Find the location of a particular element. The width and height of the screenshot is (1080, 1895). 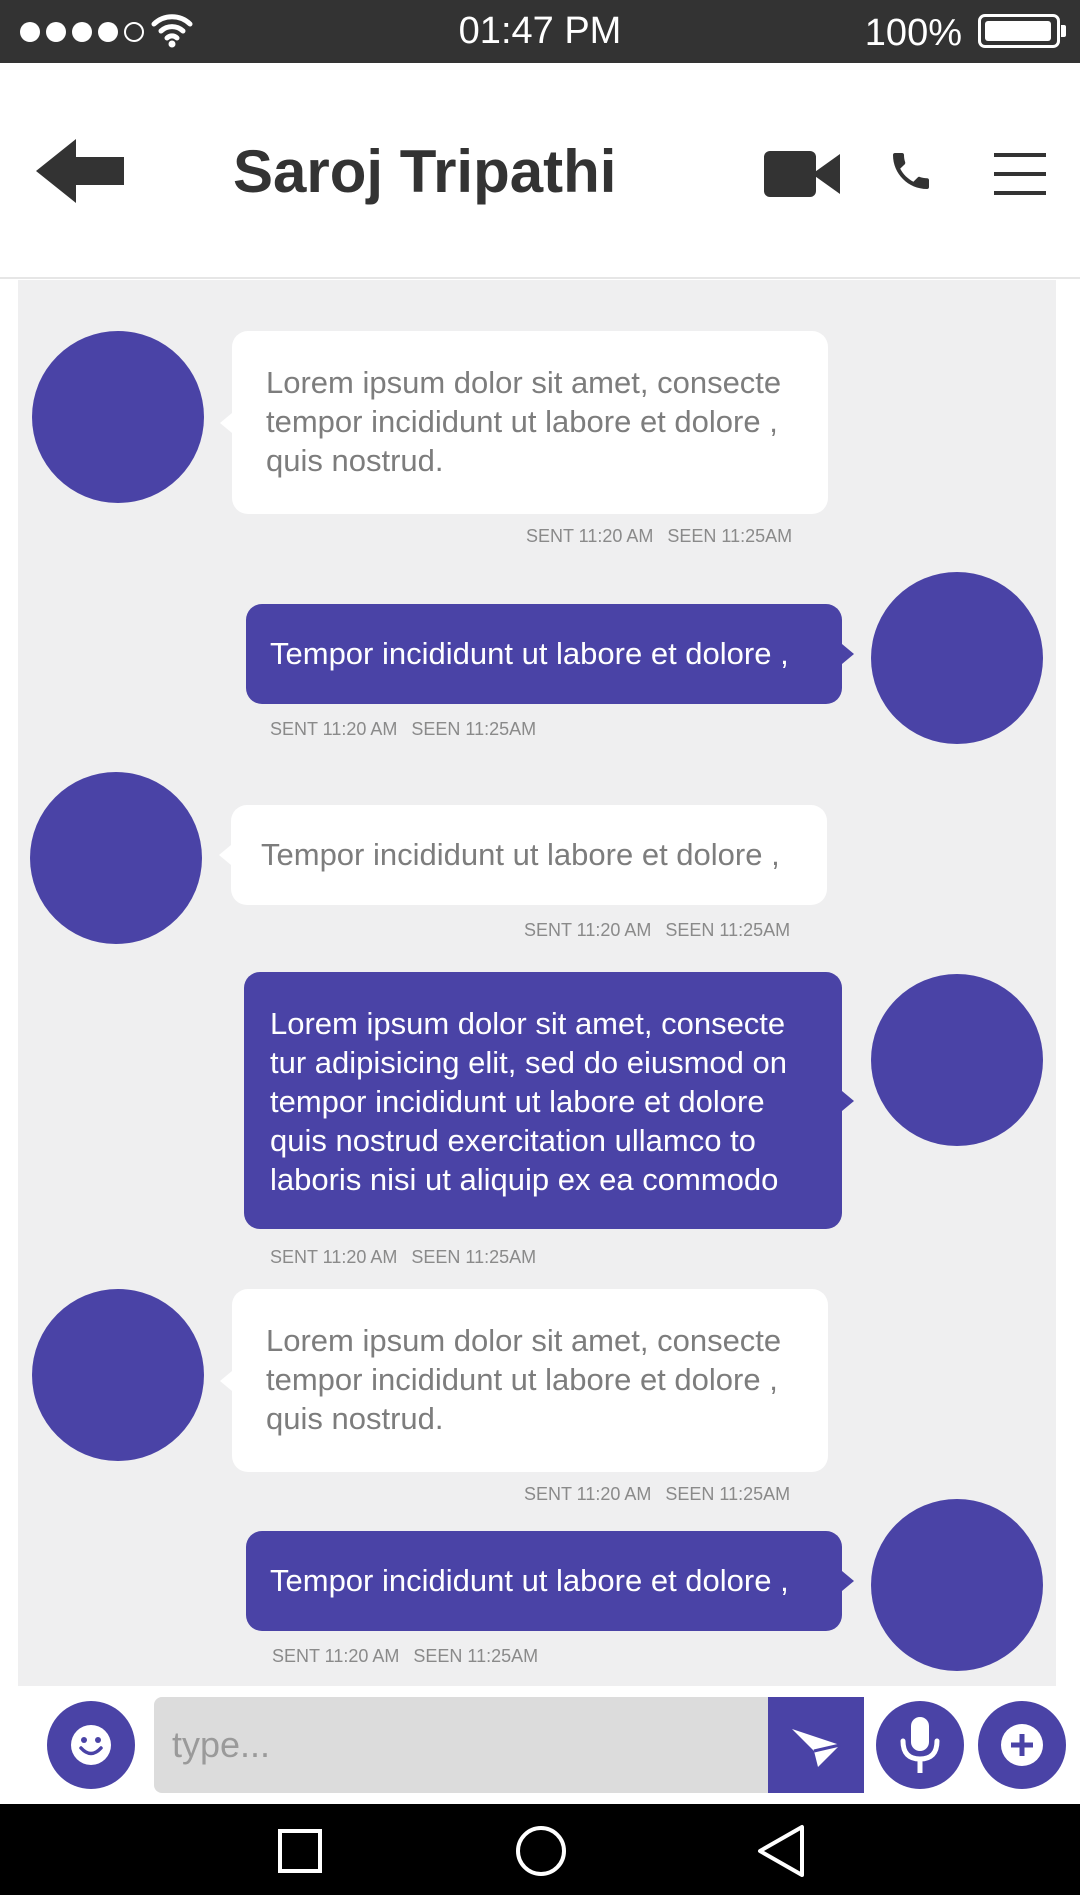

chat-header: Saroj Tripathi is located at coordinates (540, 171).